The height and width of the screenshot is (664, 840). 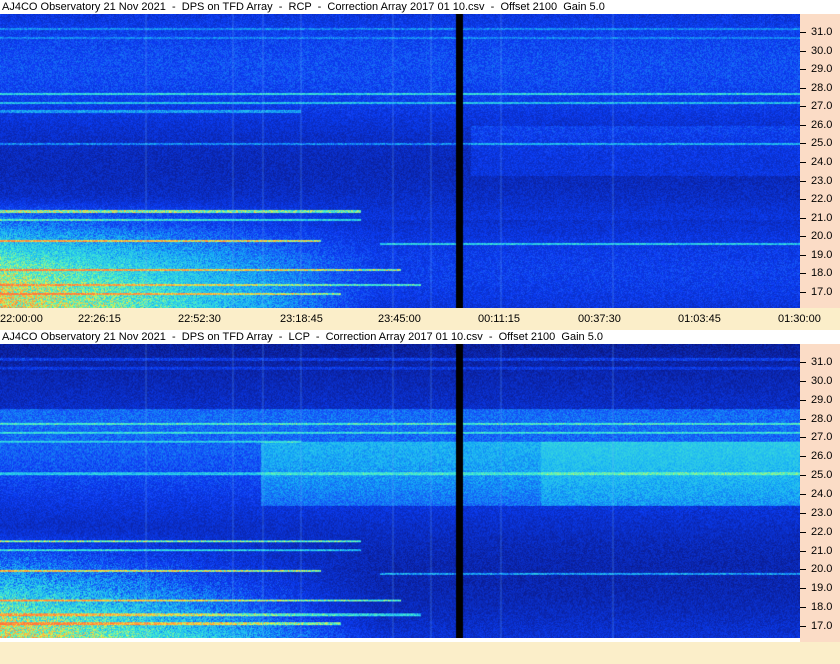 What do you see at coordinates (599, 319) in the screenshot?
I see `time-label: 00:37:30` at bounding box center [599, 319].